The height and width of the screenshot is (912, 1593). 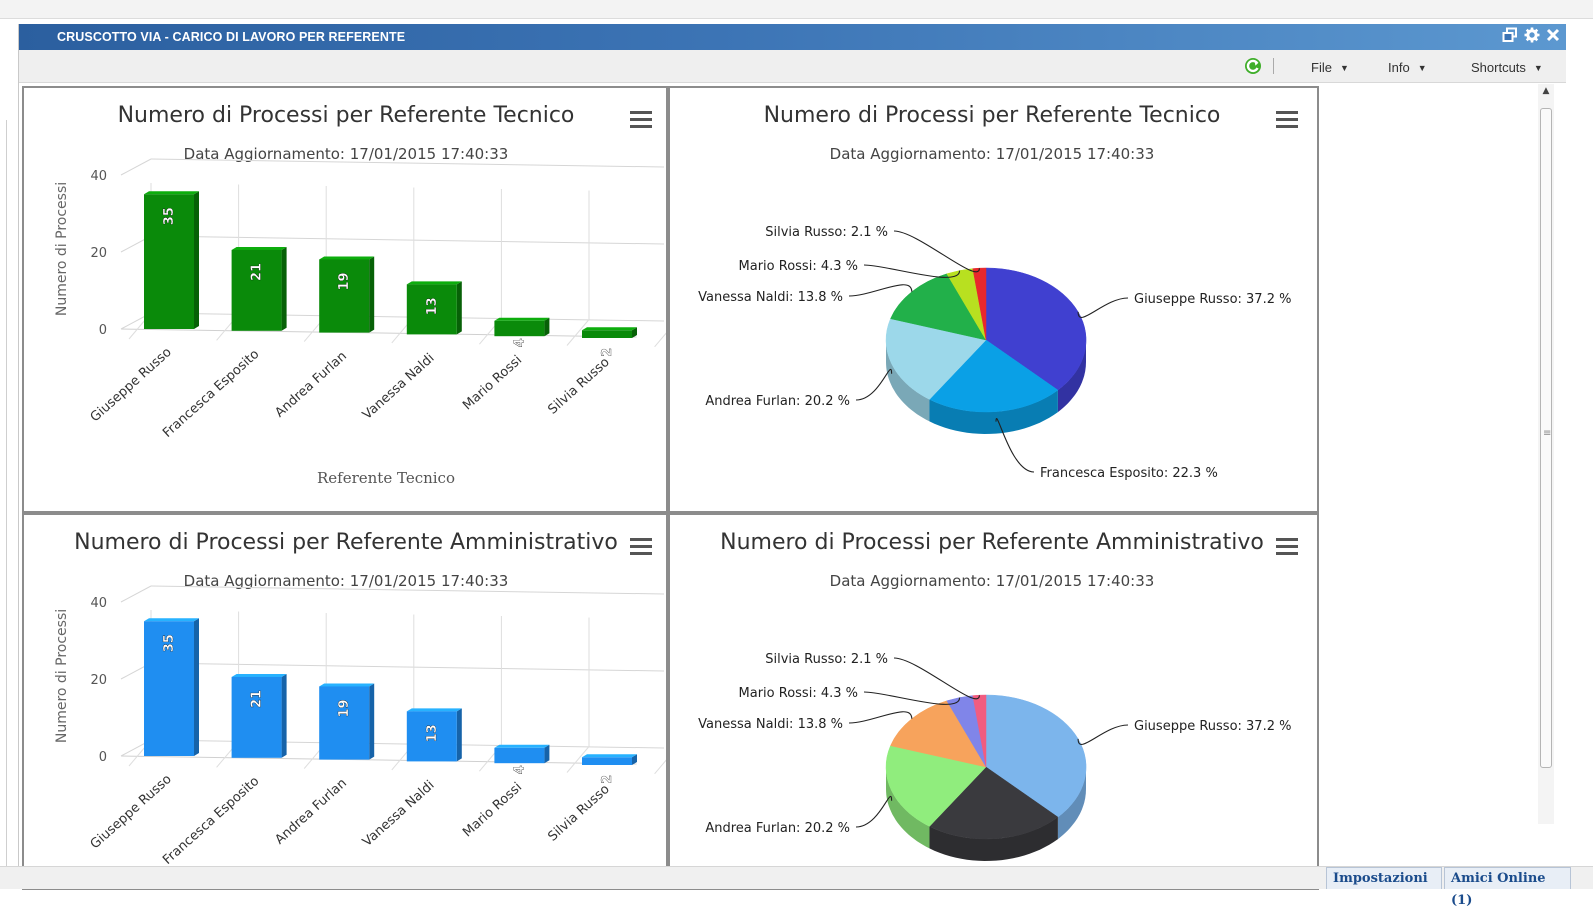 What do you see at coordinates (310, 385) in the screenshot?
I see `x-tick-label: Andrea Furlan` at bounding box center [310, 385].